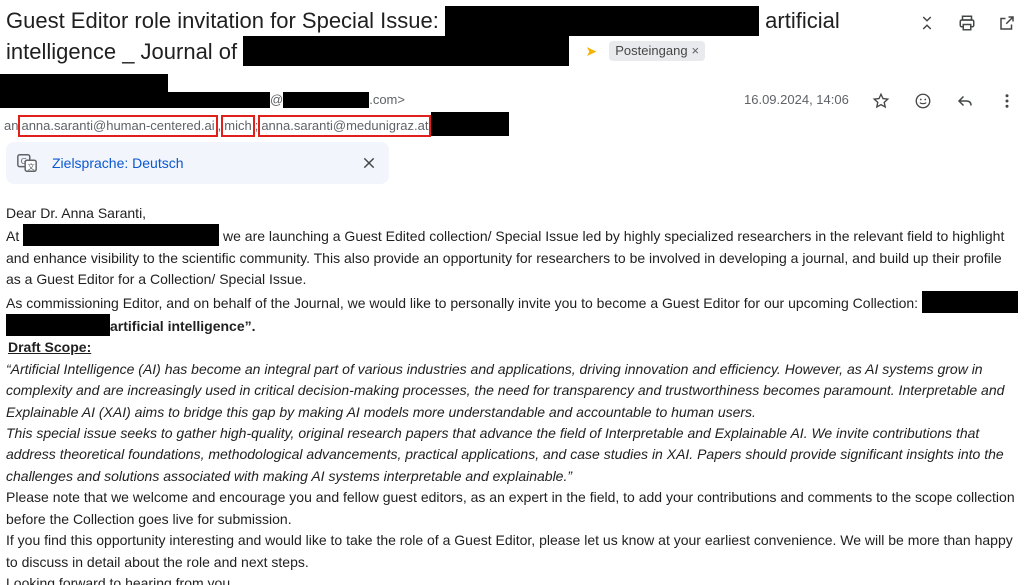 This screenshot has height=585, width=1024. What do you see at coordinates (13, 236) in the screenshot?
I see `p1-start: At` at bounding box center [13, 236].